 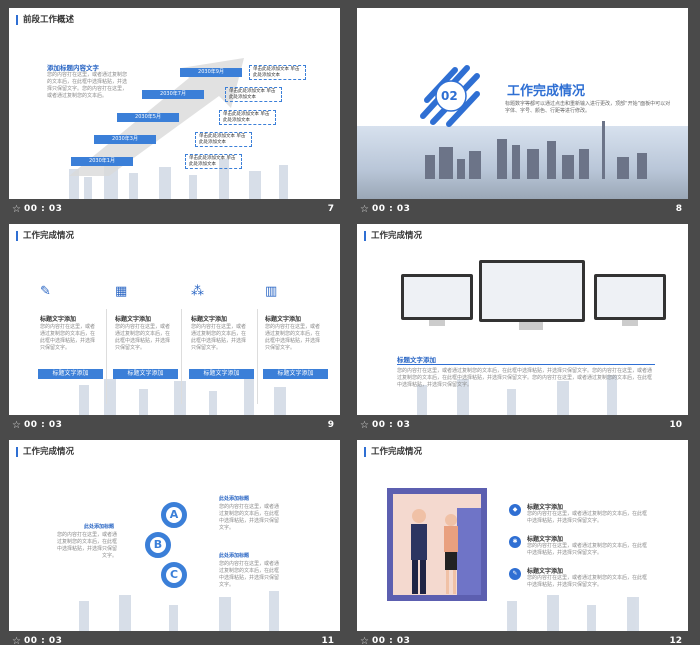 I want to click on timeline-date: 2030年7月, so click(x=173, y=94).